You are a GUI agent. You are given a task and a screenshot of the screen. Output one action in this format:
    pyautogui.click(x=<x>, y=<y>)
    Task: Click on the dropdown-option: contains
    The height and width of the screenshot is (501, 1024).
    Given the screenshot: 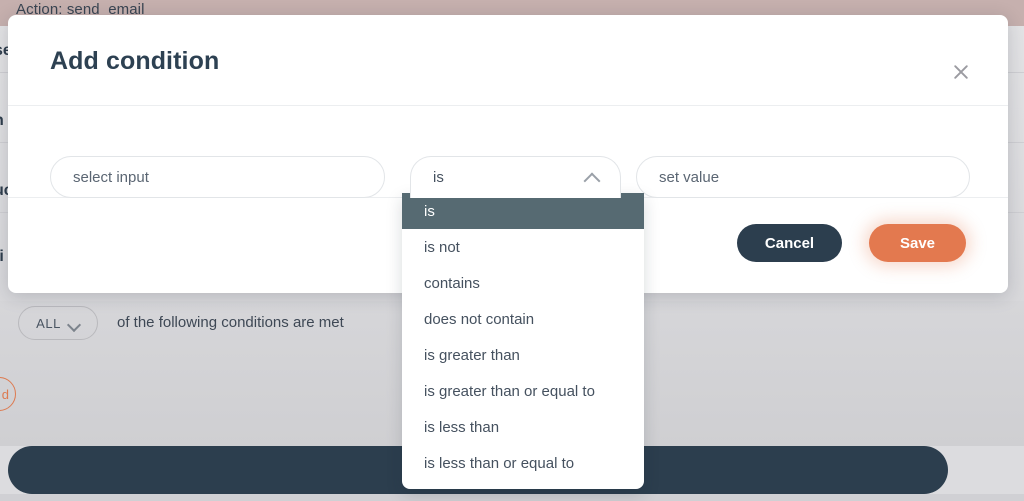 What is the action you would take?
    pyautogui.click(x=523, y=283)
    